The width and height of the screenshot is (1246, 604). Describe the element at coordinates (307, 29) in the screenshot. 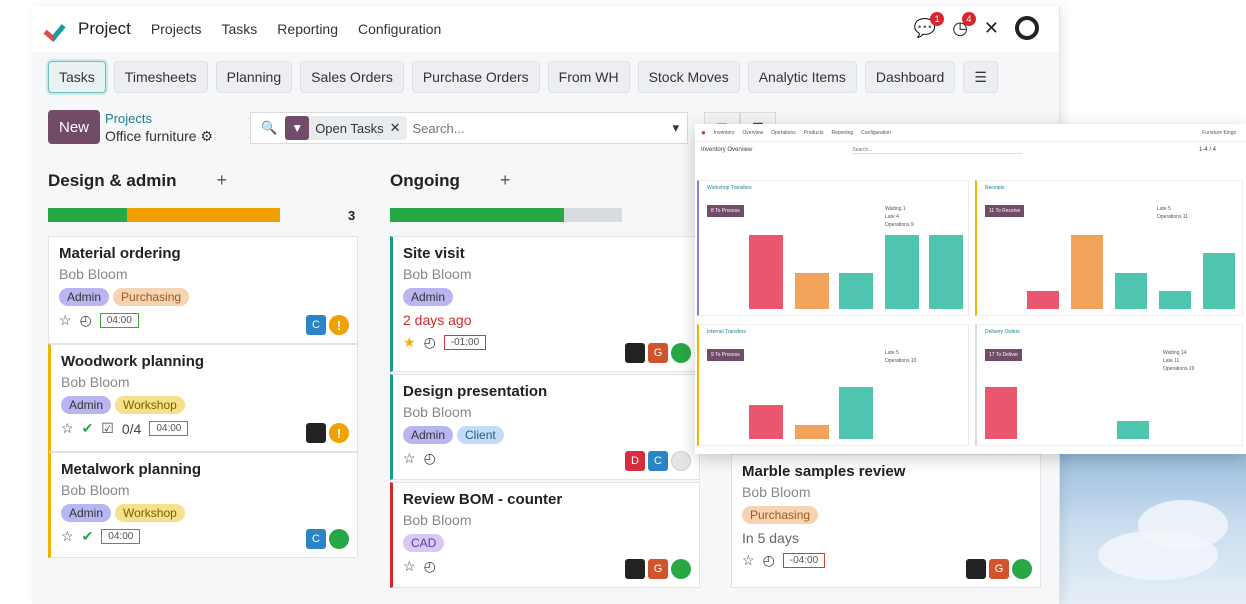

I see `menu-reporting: Reporting` at that location.